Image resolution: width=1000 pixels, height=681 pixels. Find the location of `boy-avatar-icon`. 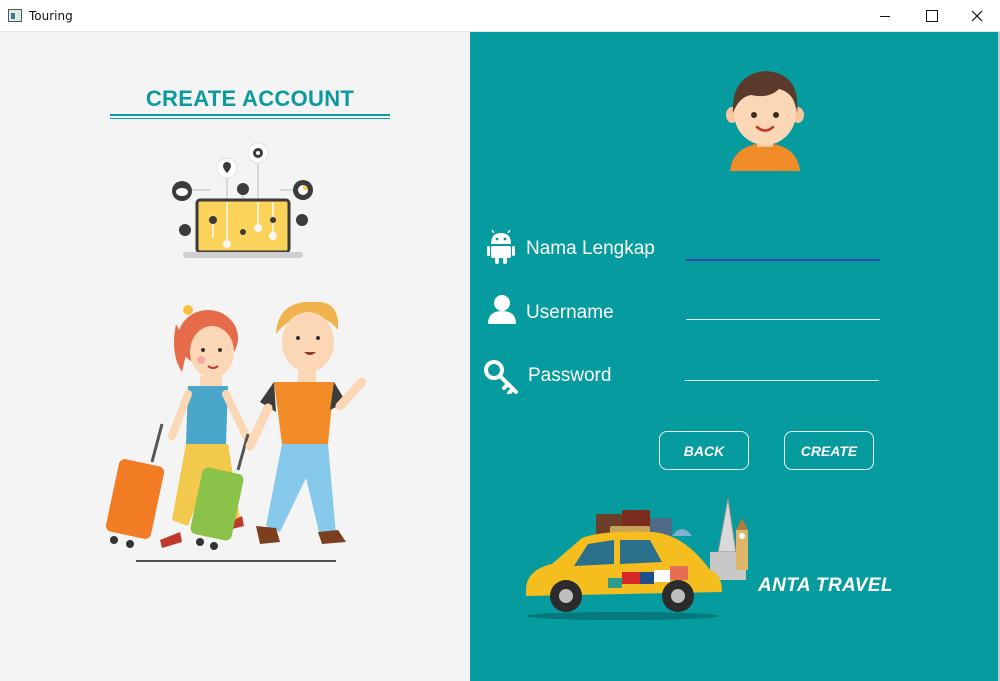

boy-avatar-icon is located at coordinates (765, 121).